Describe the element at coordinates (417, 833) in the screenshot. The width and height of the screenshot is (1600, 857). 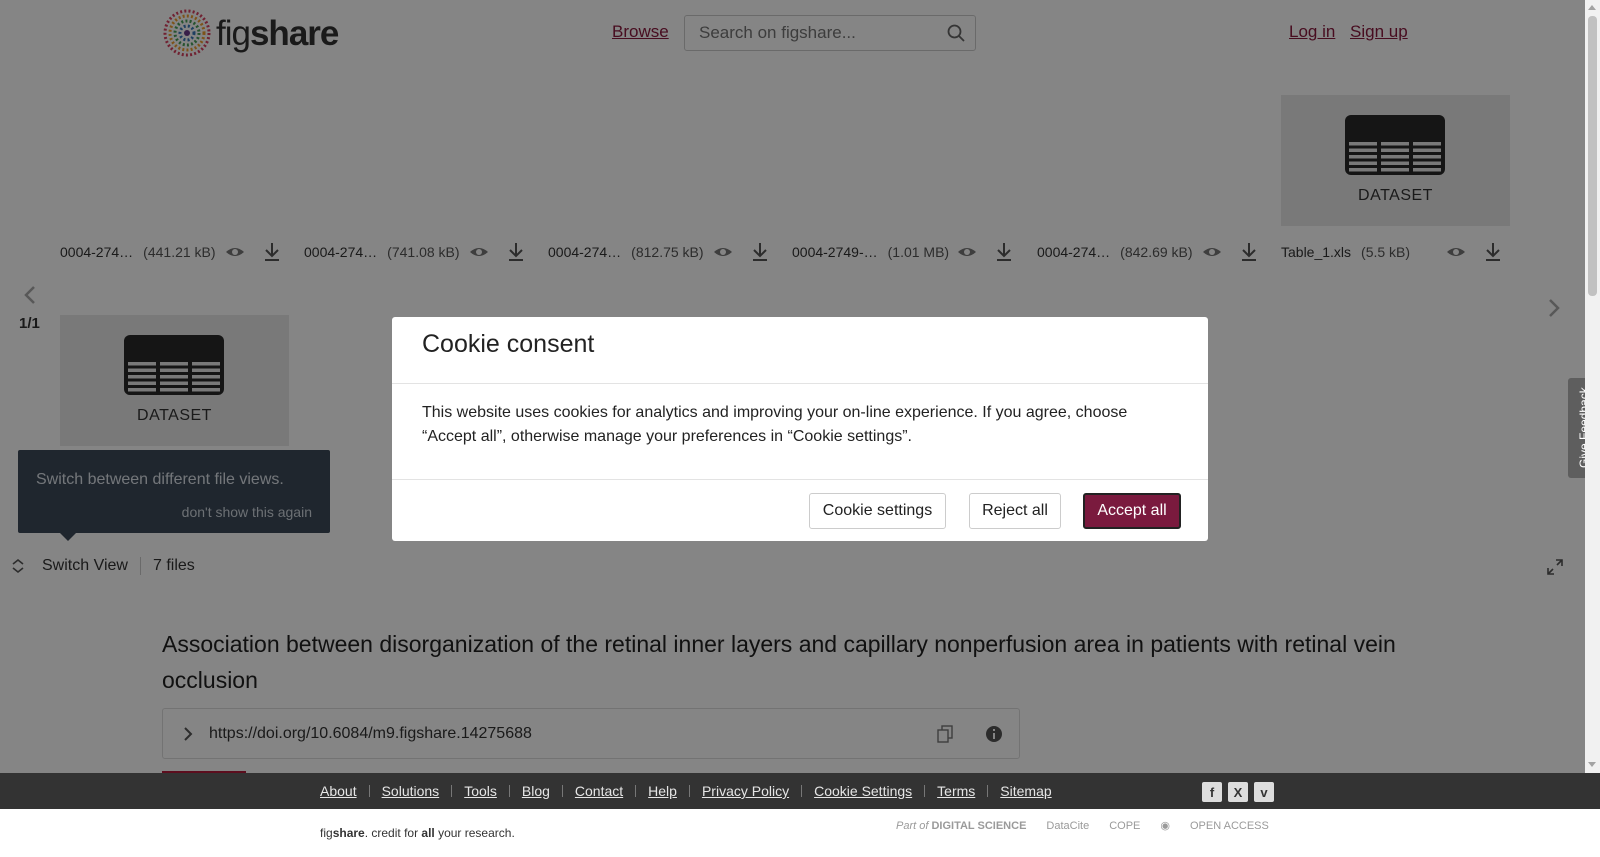
I see `tagline: figshare. credit for all your research.` at that location.